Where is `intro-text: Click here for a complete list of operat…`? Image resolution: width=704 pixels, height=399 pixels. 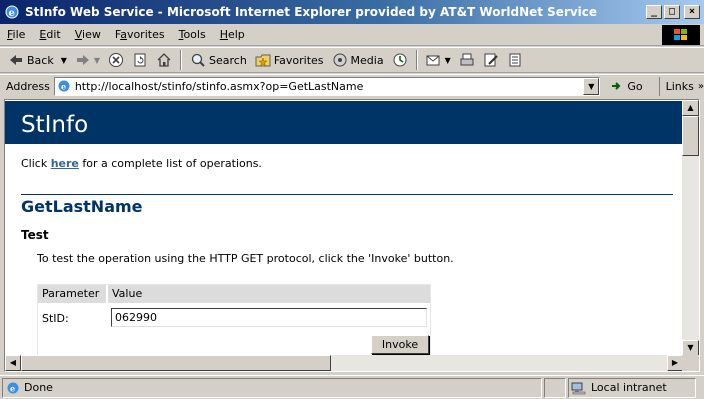
intro-text: Click here for a complete list of operat… is located at coordinates (141, 163).